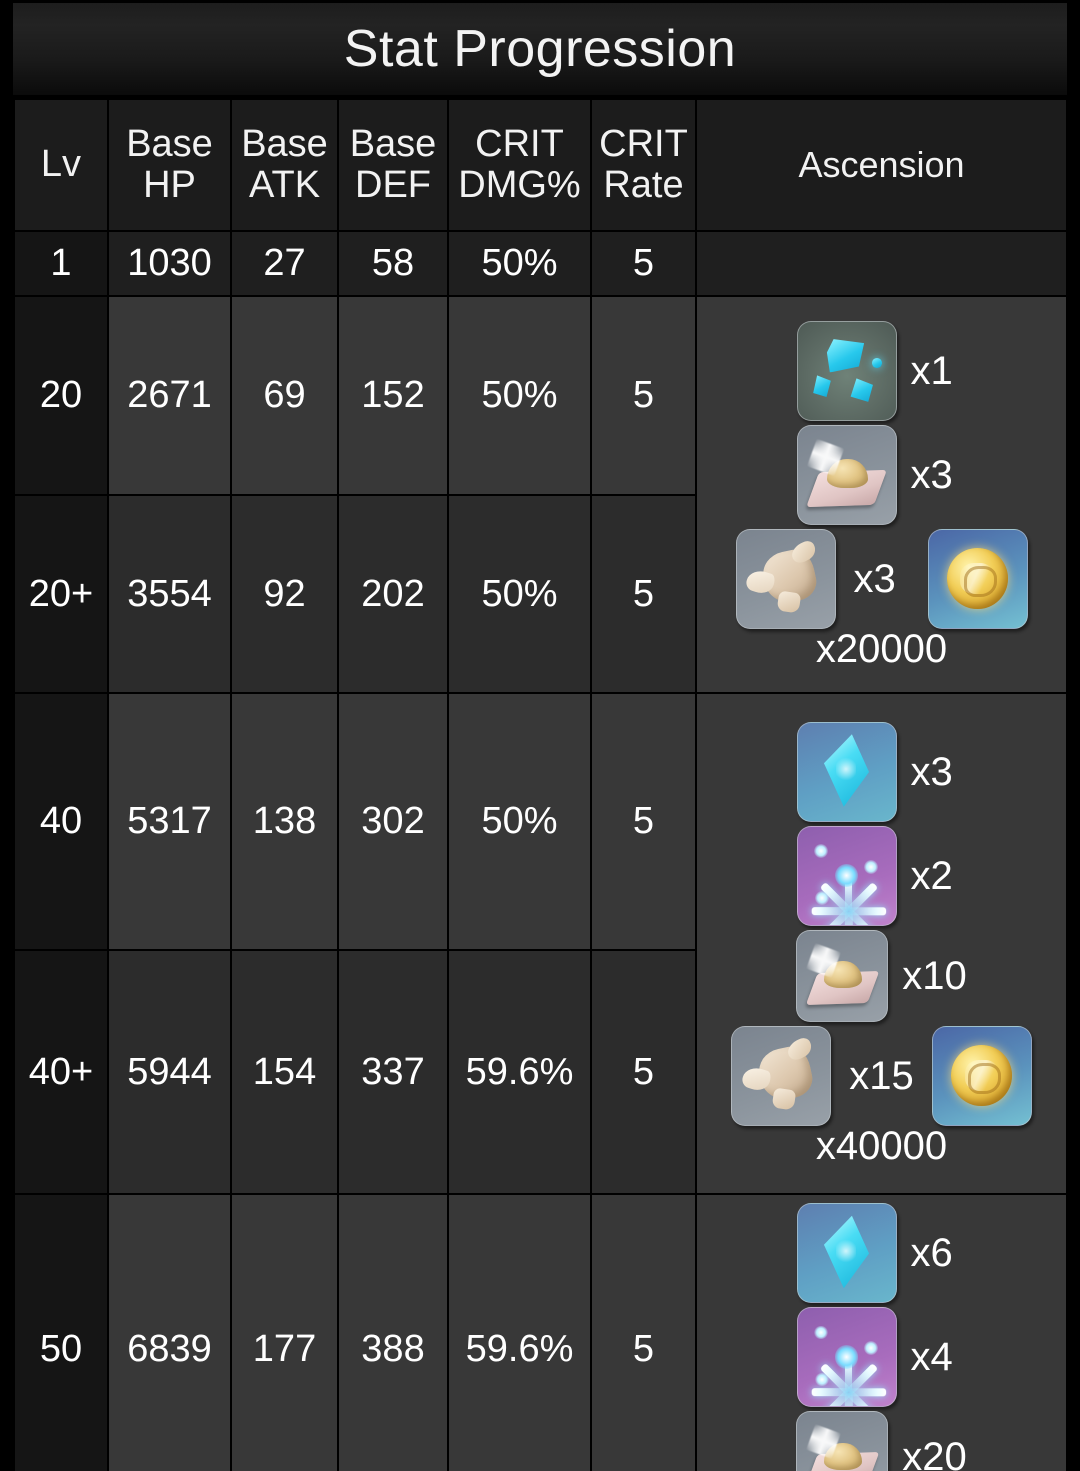 This screenshot has height=1471, width=1080. Describe the element at coordinates (519, 1332) in the screenshot. I see `cell-crit-dmg: 59.6%` at that location.